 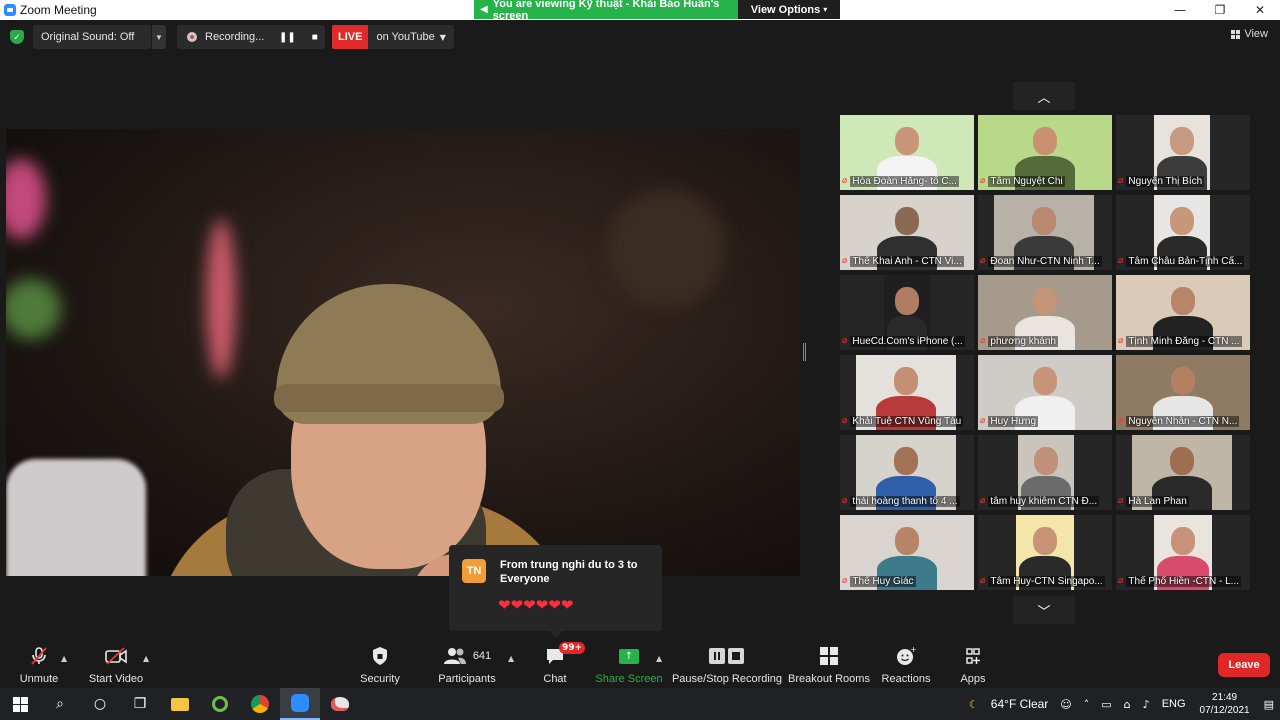 I want to click on show-hidden-icons-chevron: ˄, so click(x=1087, y=704).